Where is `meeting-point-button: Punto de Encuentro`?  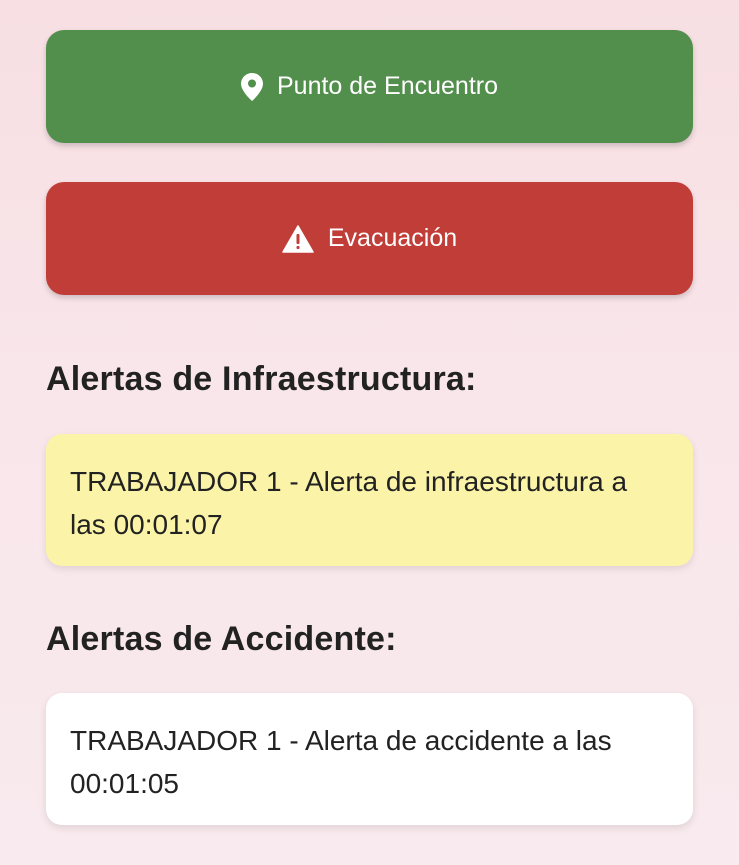
meeting-point-button: Punto de Encuentro is located at coordinates (369, 86).